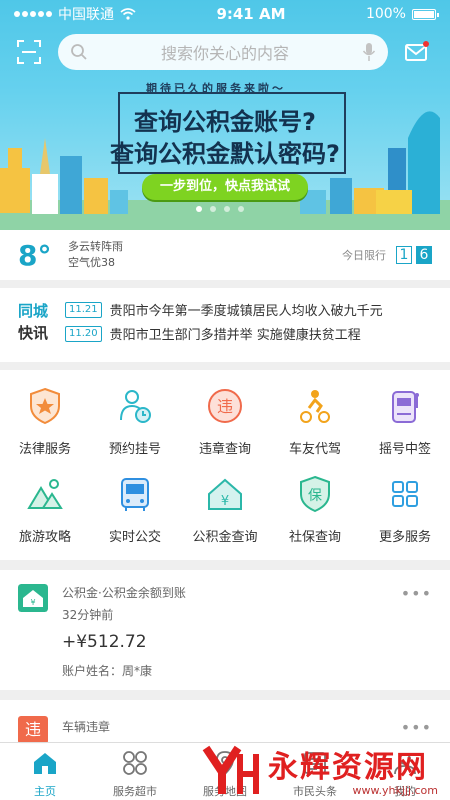  Describe the element at coordinates (33, 14) in the screenshot. I see `signal-icon` at that location.